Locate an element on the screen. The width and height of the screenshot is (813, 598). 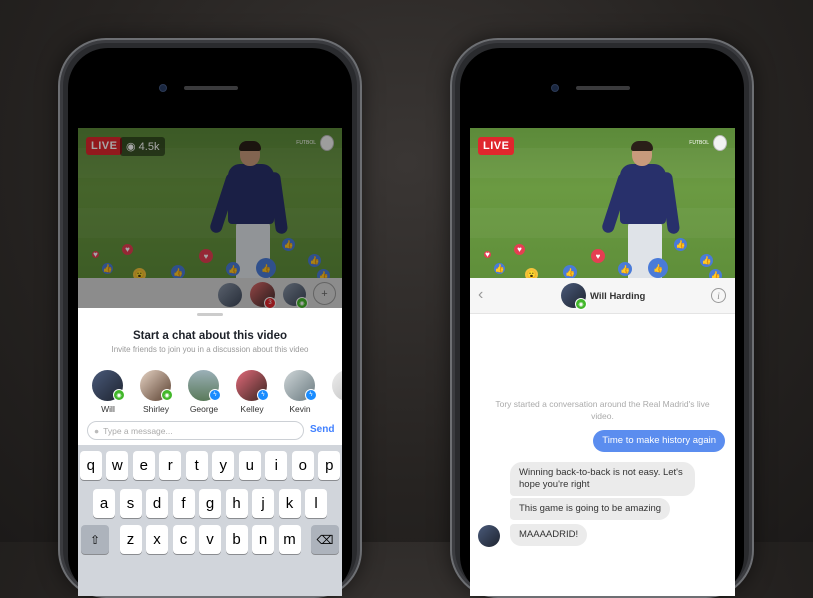
key-f: f is located at coordinates (183, 503).